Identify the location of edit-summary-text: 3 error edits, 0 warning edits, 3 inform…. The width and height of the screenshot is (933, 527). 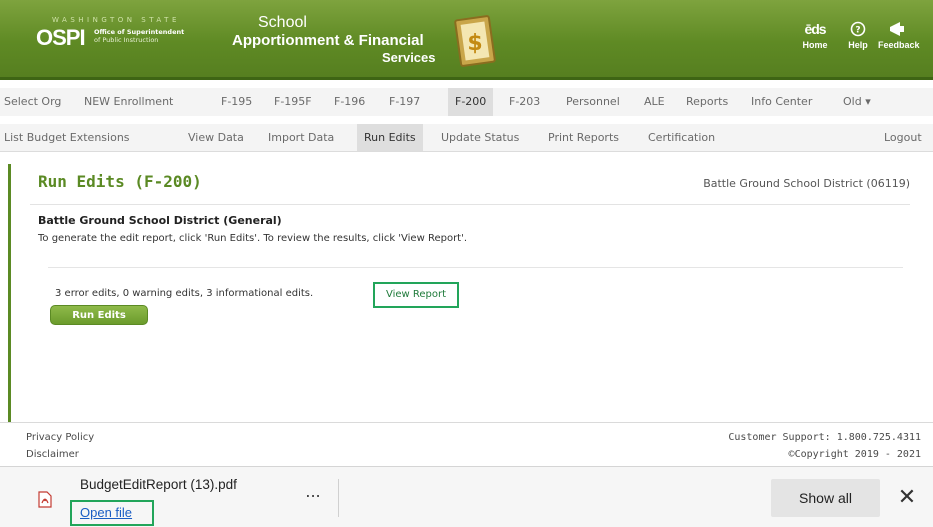
(184, 293).